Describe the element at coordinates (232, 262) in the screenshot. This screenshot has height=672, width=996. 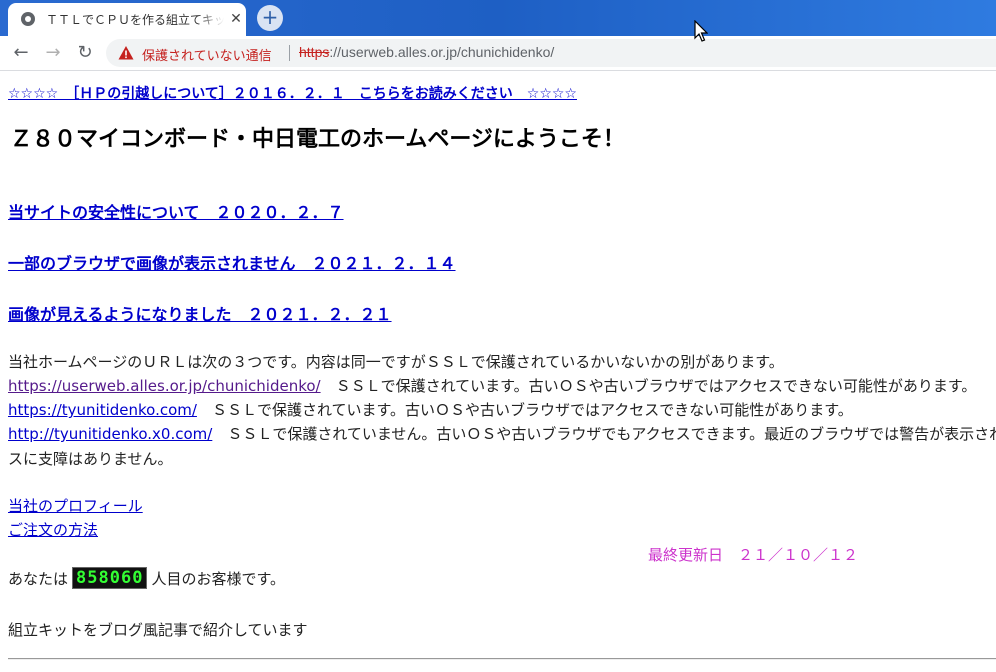
I see `news-link-image-issue: 一部のブラウザで画像が表示されません ２０２１．２．１４` at that location.